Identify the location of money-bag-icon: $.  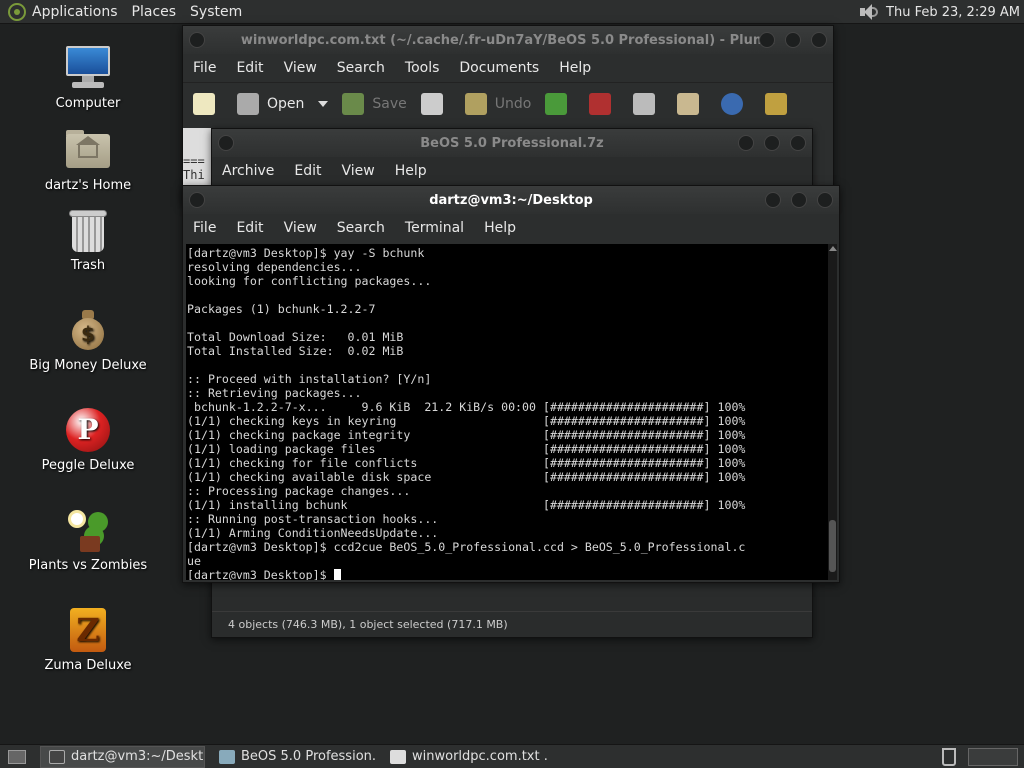
(88, 330).